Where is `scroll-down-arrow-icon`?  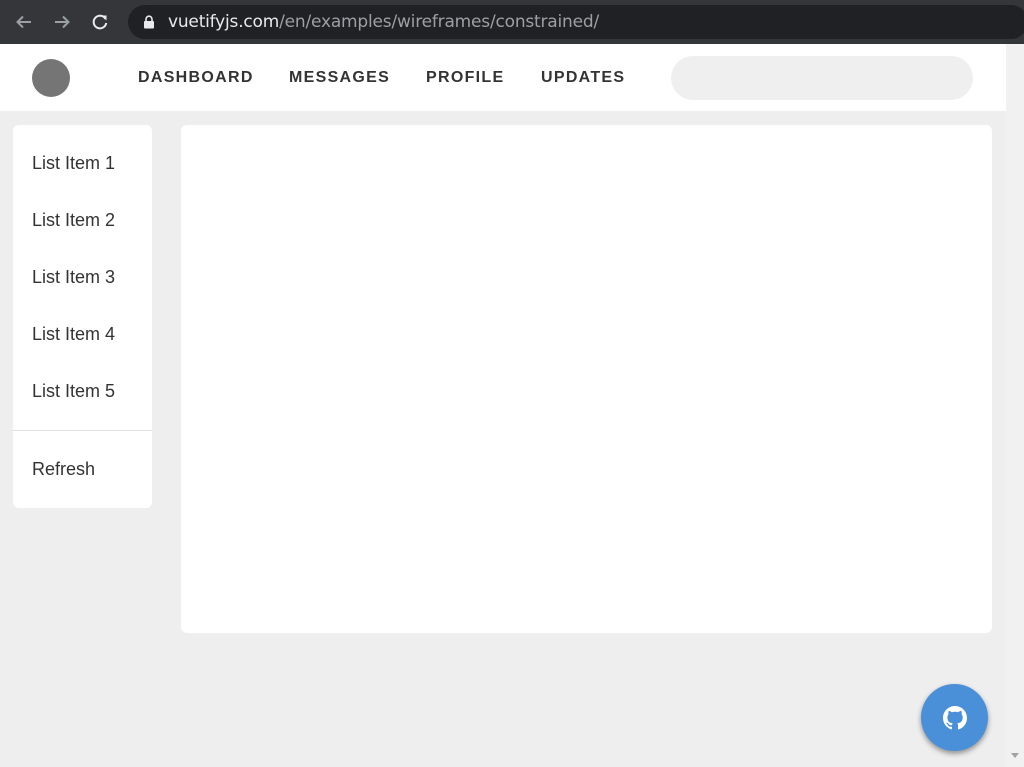 scroll-down-arrow-icon is located at coordinates (1015, 755).